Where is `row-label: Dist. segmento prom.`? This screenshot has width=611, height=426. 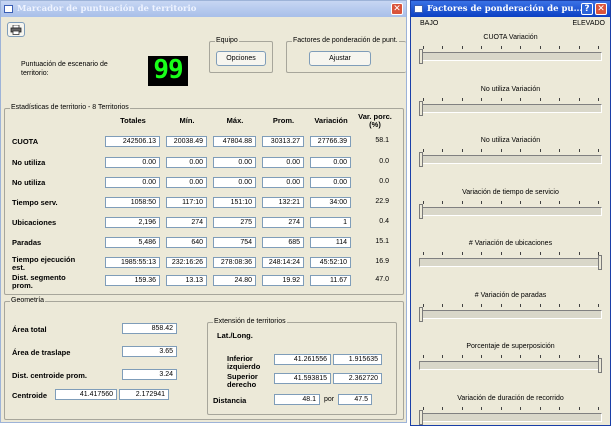
row-label: Dist. segmento prom. is located at coordinates (39, 281).